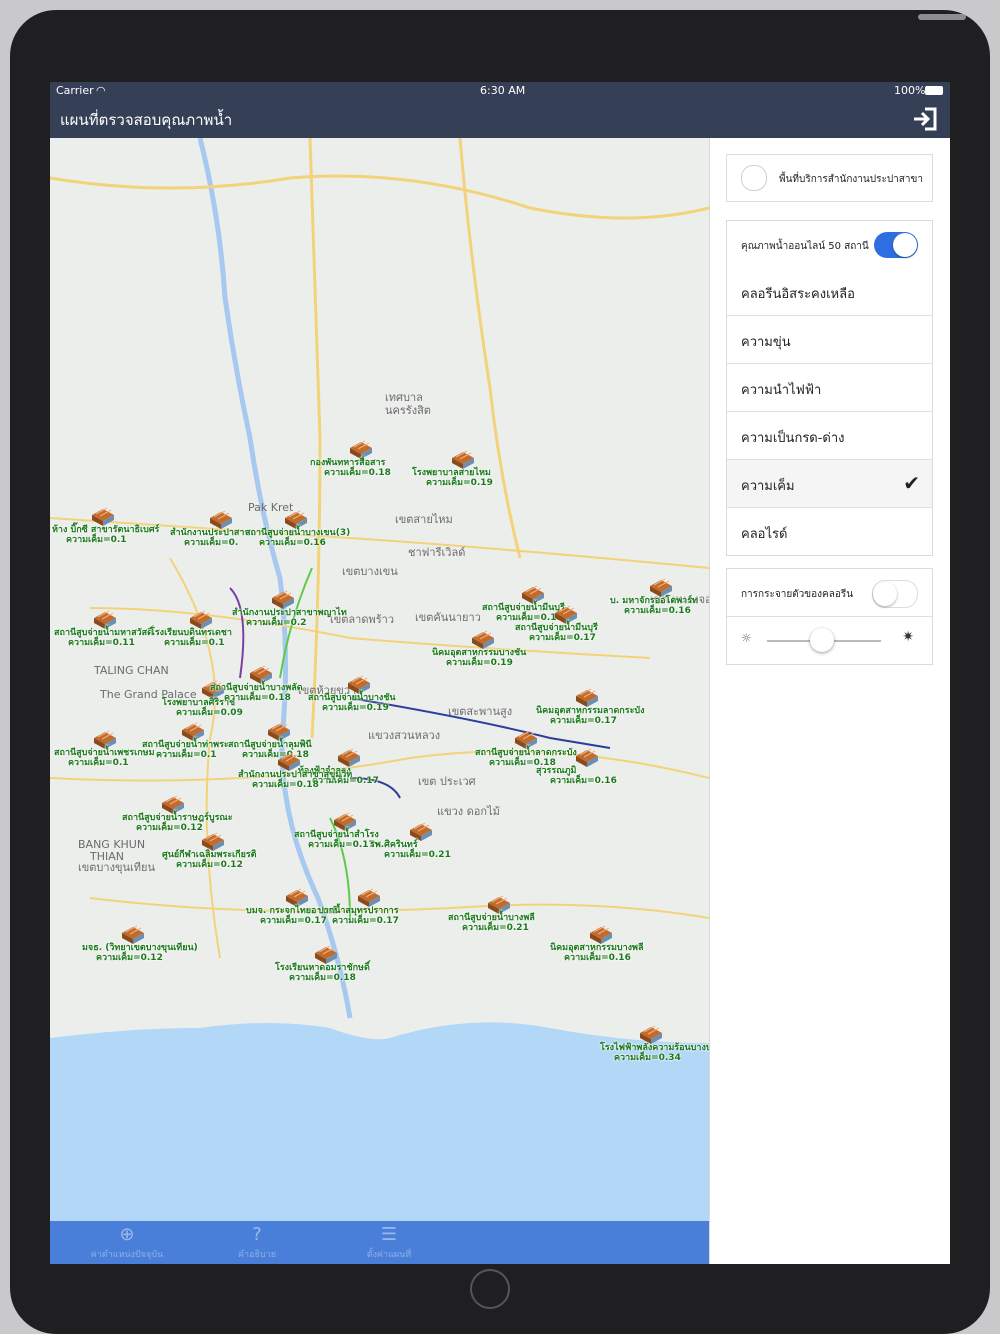 Image resolution: width=1000 pixels, height=1334 pixels. I want to click on station-name: ห้าง บิ๊กซี สาขารัตนาธิเบศร์, so click(106, 530).